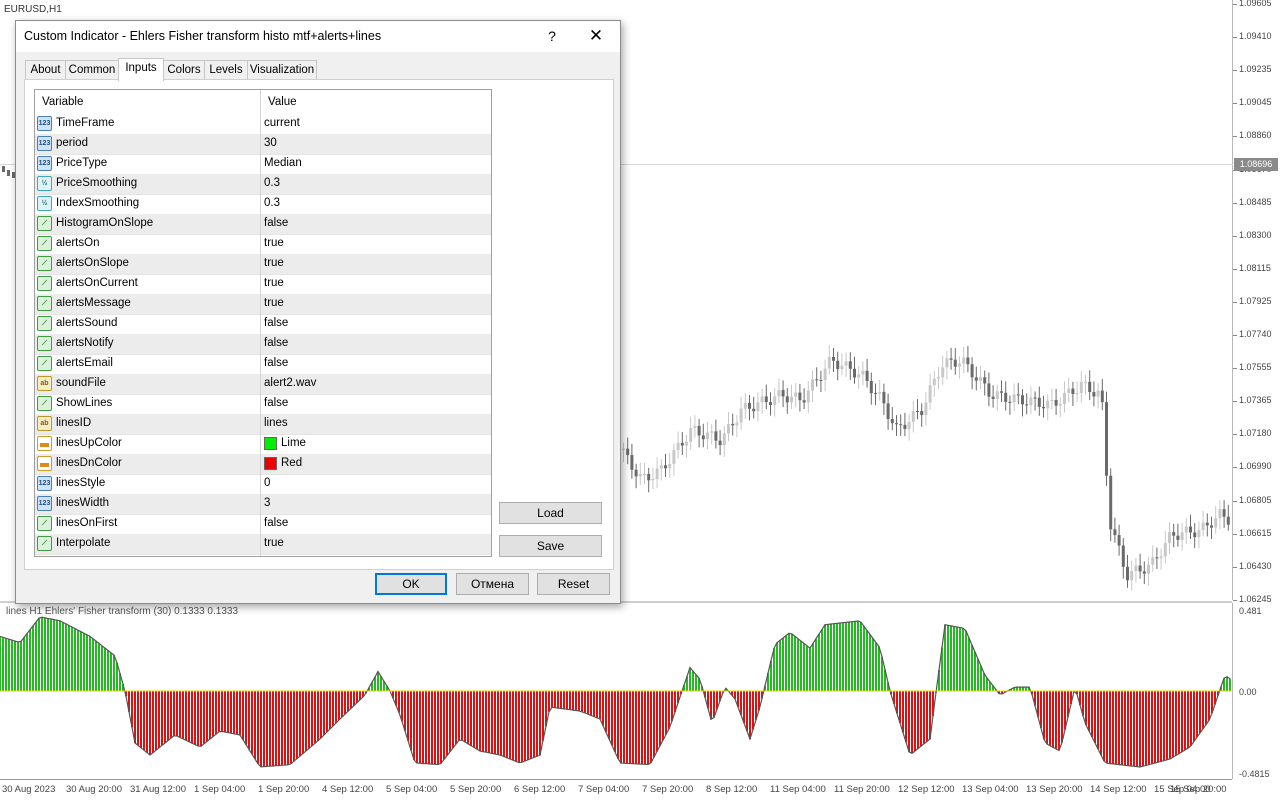  I want to click on indicator-tick-label: 0.481, so click(1250, 611).